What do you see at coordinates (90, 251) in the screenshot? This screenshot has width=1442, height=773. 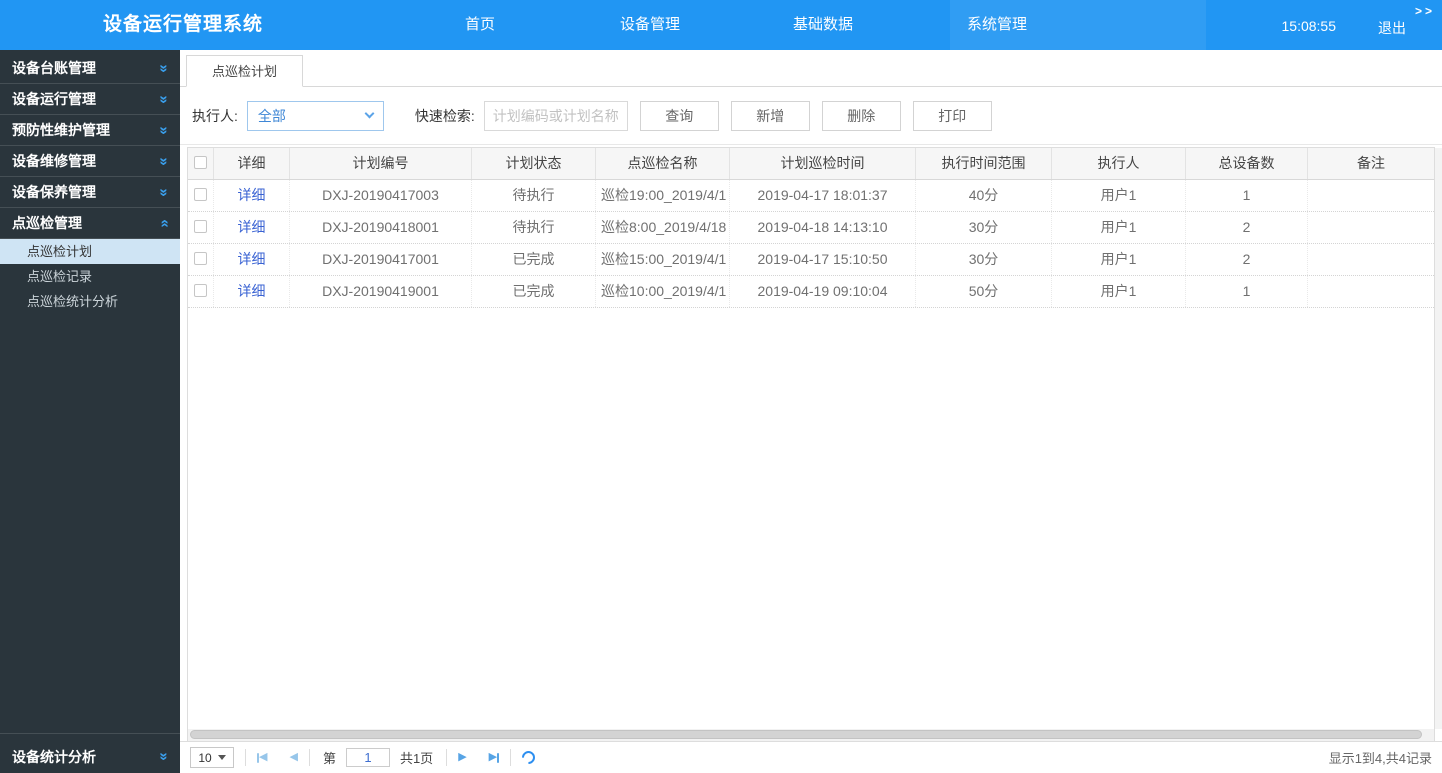 I see `sidebar-item-inspection-plan: 点巡检计划` at bounding box center [90, 251].